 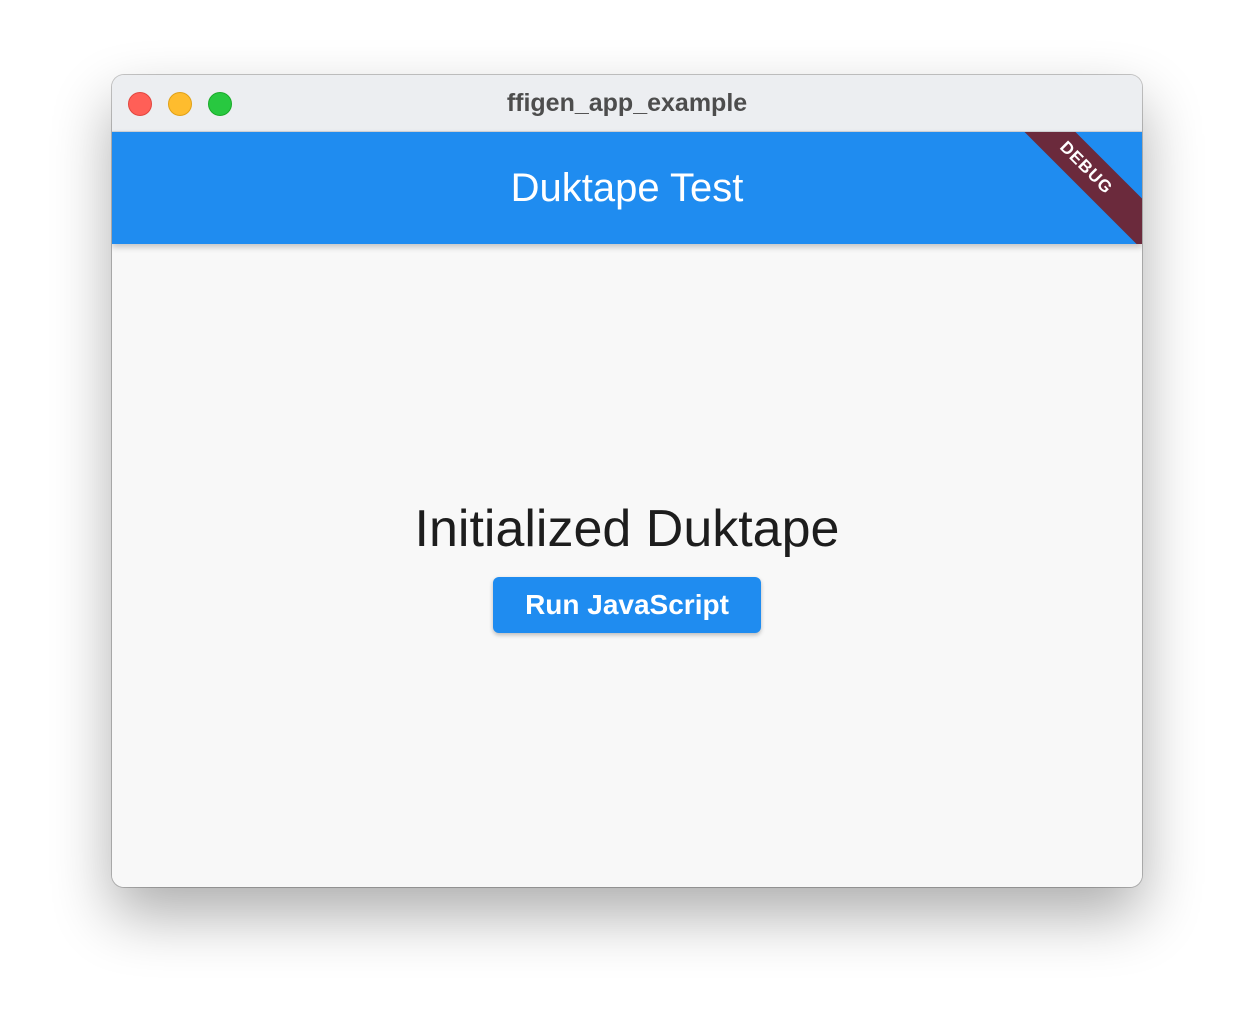 I want to click on title-bar: ffigen_app_example, so click(x=627, y=103).